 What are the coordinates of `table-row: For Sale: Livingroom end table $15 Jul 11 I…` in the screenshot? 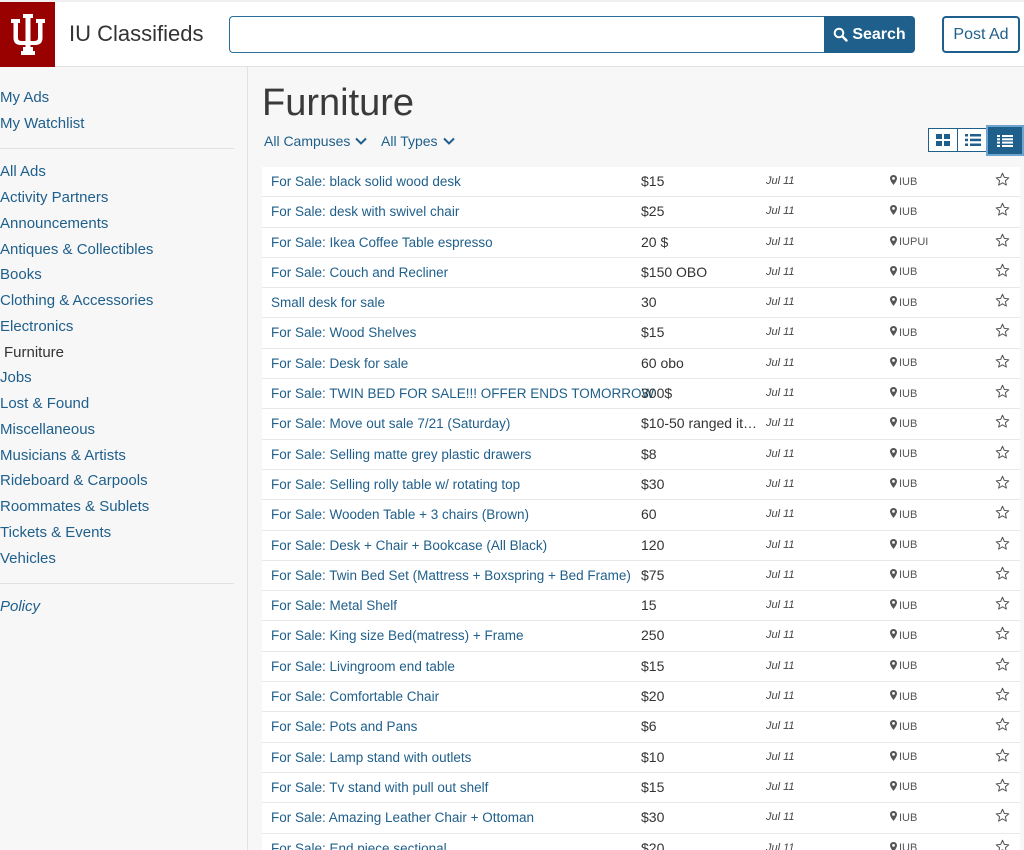 It's located at (641, 667).